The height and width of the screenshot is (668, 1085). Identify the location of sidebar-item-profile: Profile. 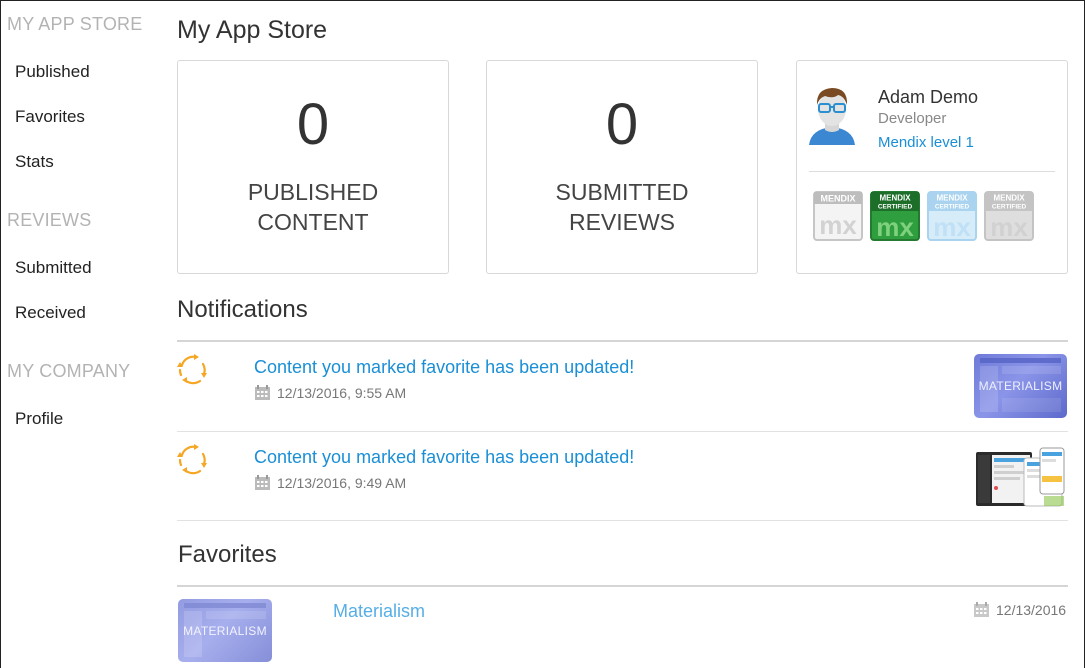
(39, 419).